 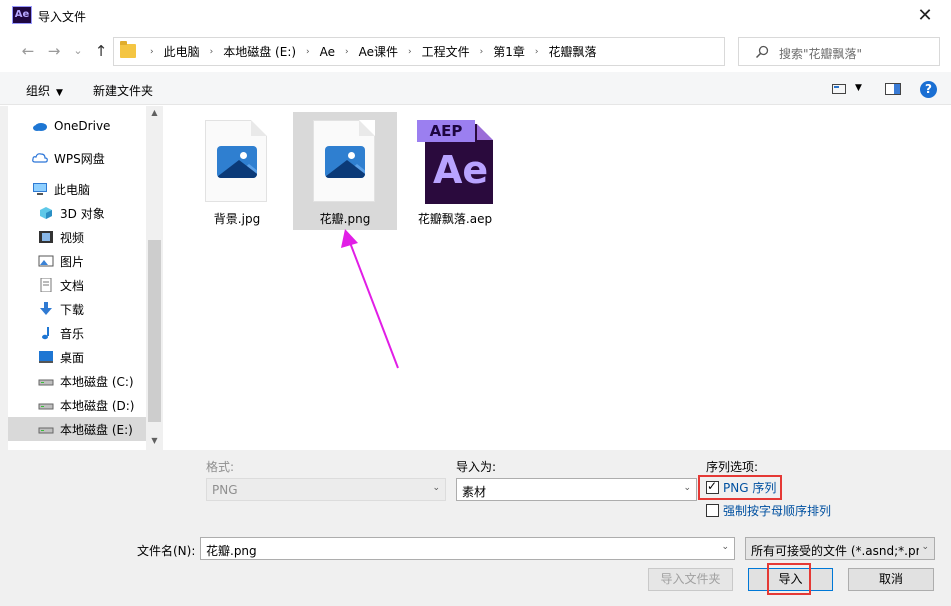 What do you see at coordinates (467, 548) in the screenshot?
I see `filename-input: 花瓣.png ⌄` at bounding box center [467, 548].